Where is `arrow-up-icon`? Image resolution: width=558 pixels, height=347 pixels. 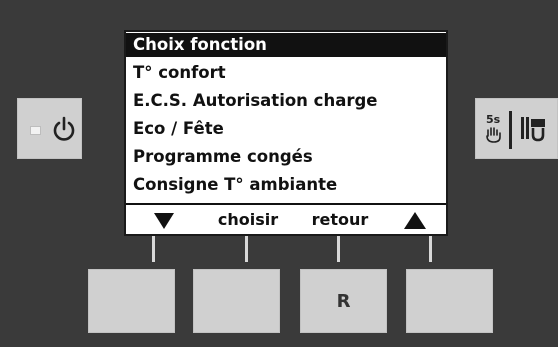 arrow-up-icon is located at coordinates (415, 220).